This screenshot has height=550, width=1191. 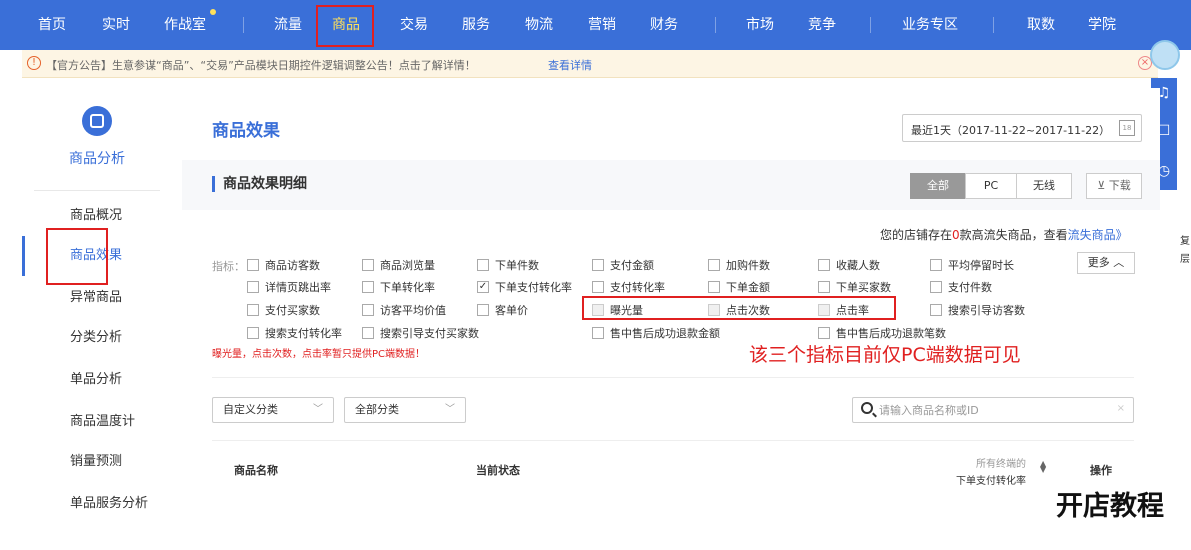 What do you see at coordinates (1004, 234) in the screenshot?
I see `loss-notice: 您的店铺存在0款高流失商品，查看流失商品》` at bounding box center [1004, 234].